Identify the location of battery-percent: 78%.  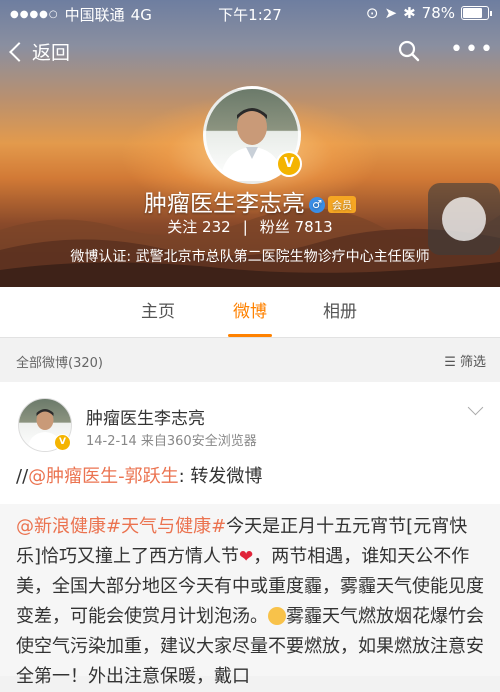
(438, 13).